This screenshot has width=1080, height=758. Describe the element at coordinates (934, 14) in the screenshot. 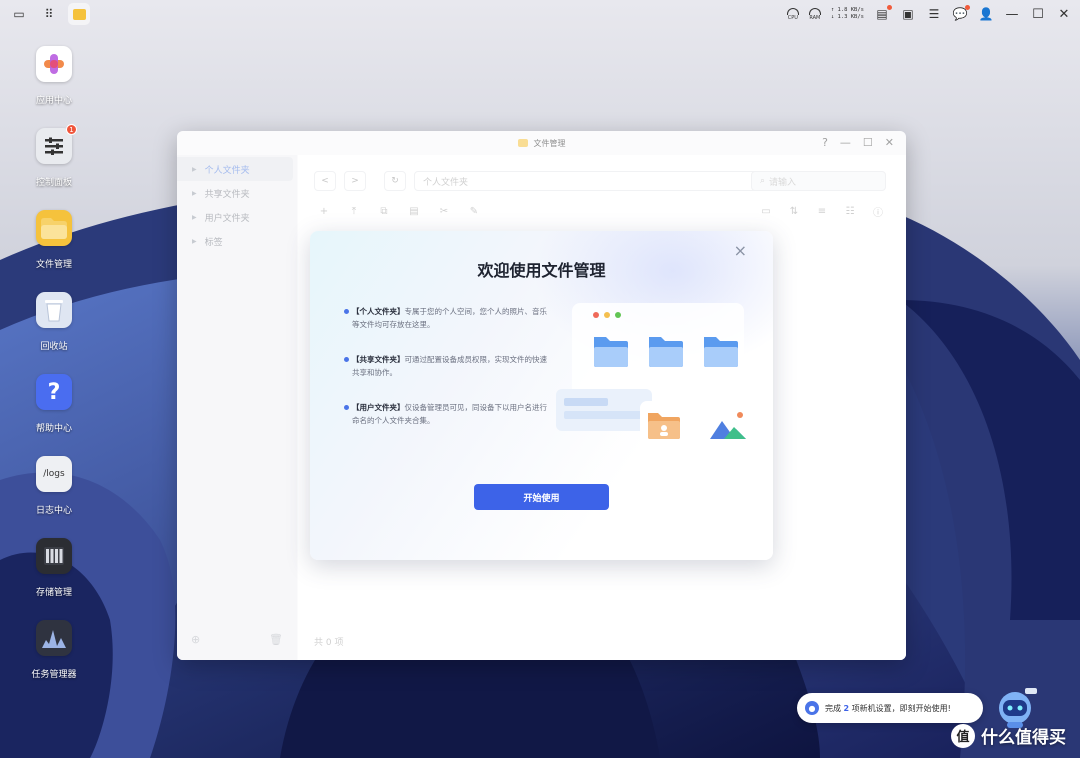

I see `settings-sliders-icon: ☰` at that location.